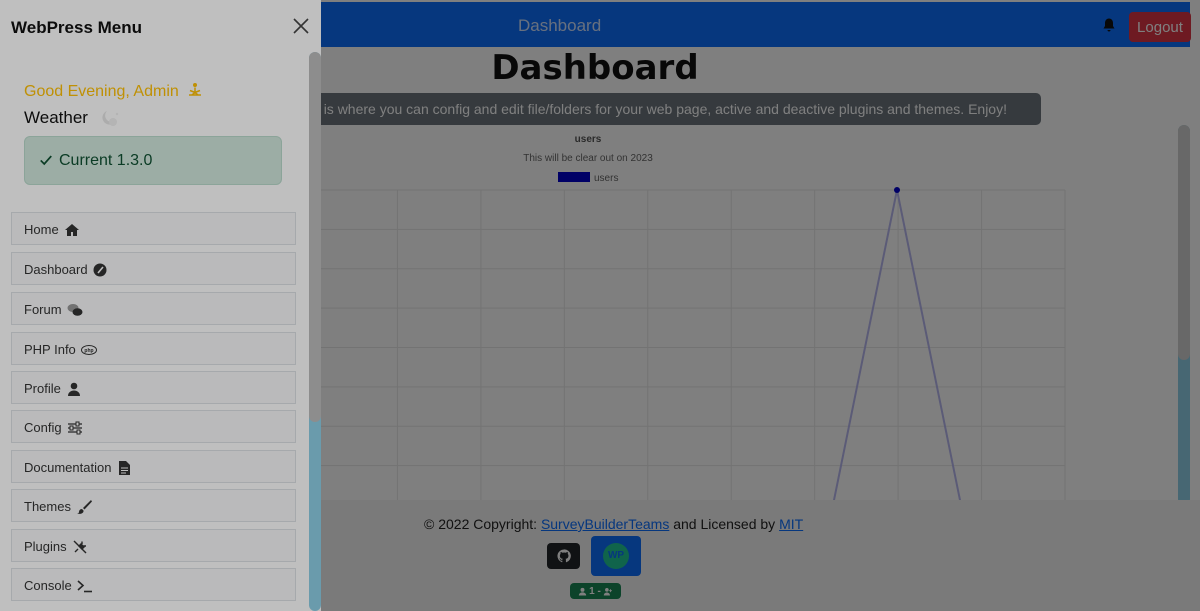 This screenshot has height=611, width=1200. I want to click on menu-item-label: Profile, so click(42, 388).